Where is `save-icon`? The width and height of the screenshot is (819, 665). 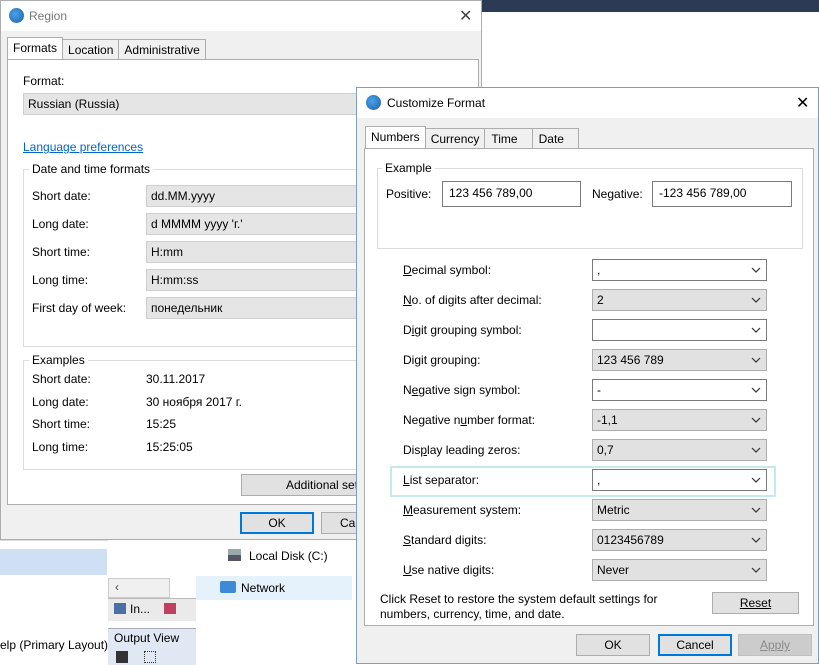
save-icon is located at coordinates (122, 657).